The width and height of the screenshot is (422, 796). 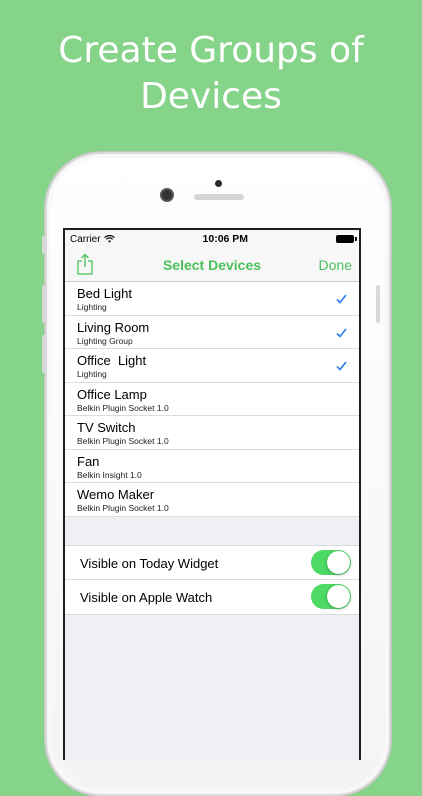 I want to click on device-row-living-room: Living Room Lighting Group, so click(x=212, y=332).